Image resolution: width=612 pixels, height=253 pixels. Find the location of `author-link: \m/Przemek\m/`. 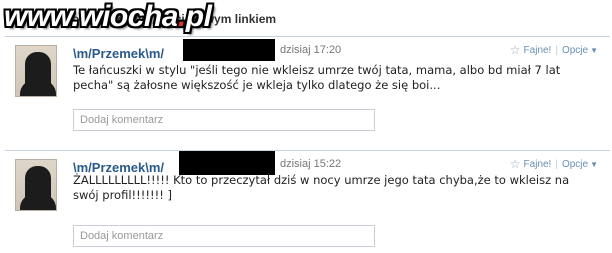

author-link: \m/Przemek\m/ is located at coordinates (118, 53).